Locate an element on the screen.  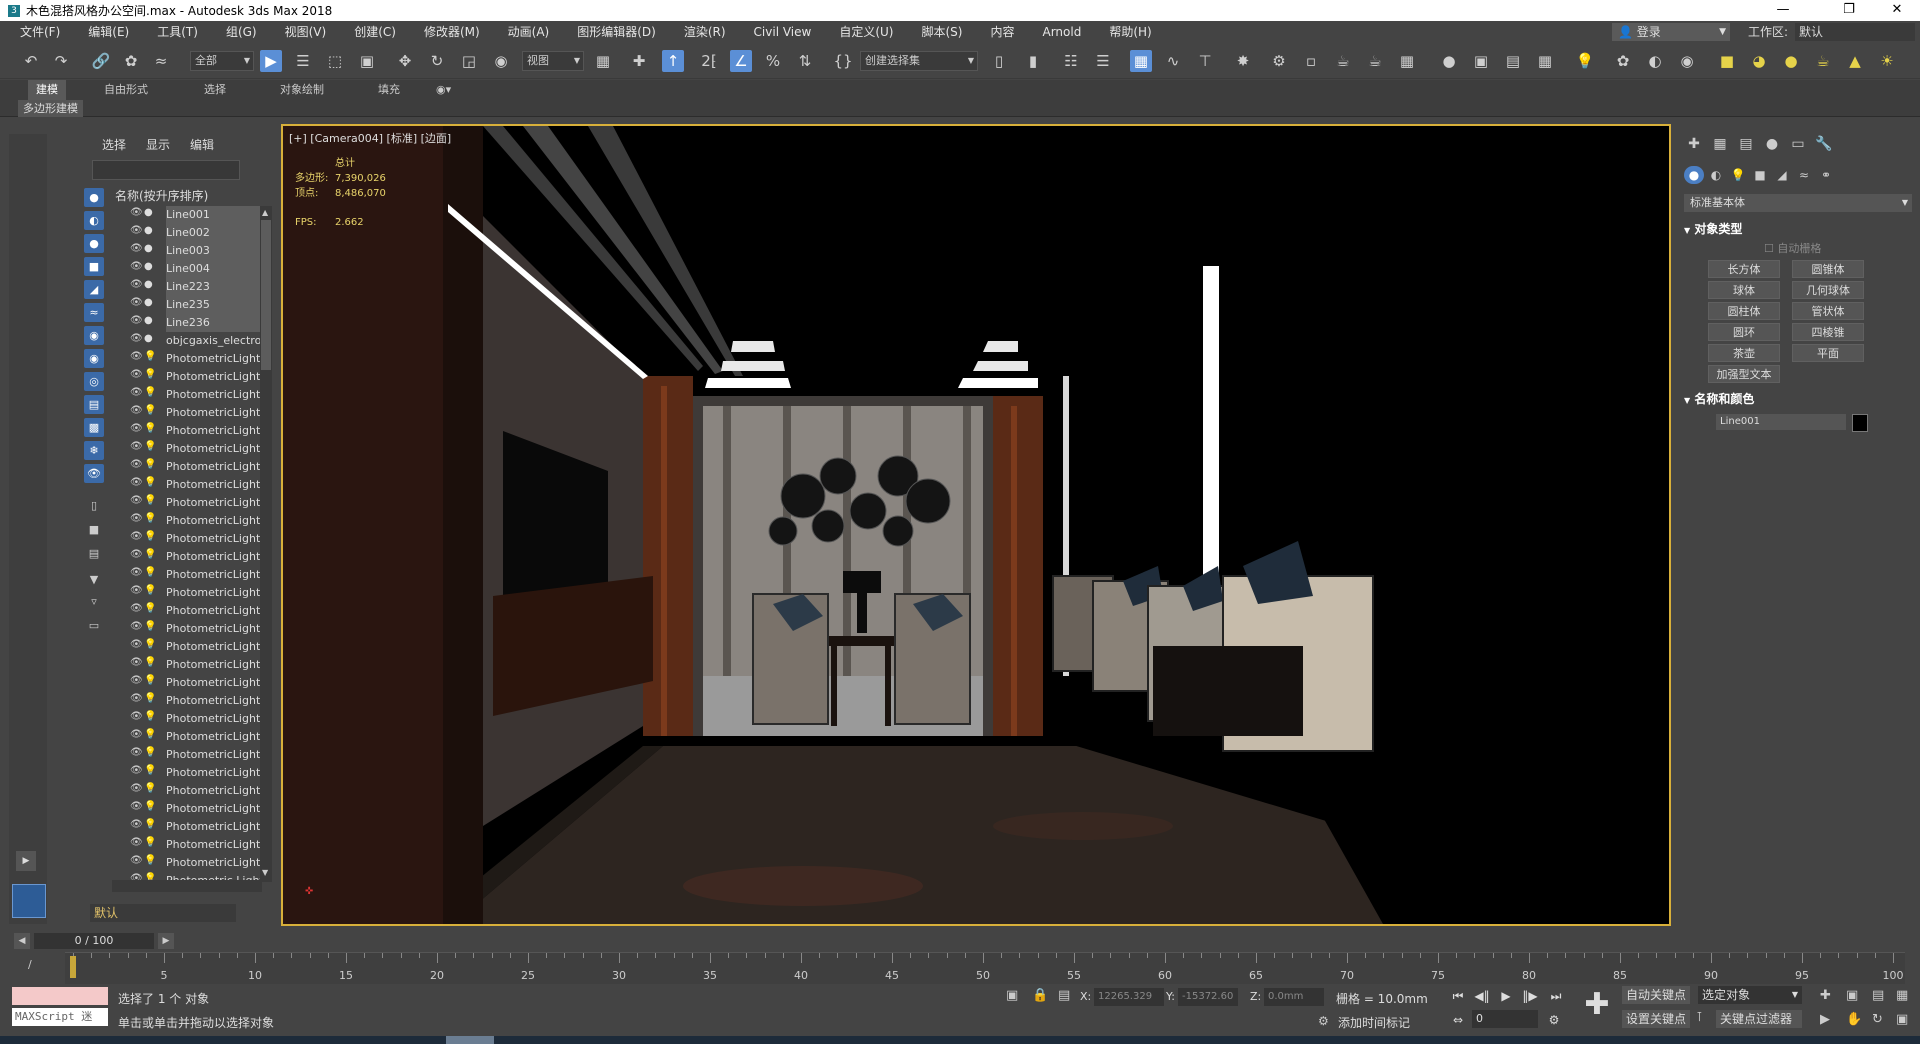
menu-item-8: 图形编辑器(D) is located at coordinates (616, 32).